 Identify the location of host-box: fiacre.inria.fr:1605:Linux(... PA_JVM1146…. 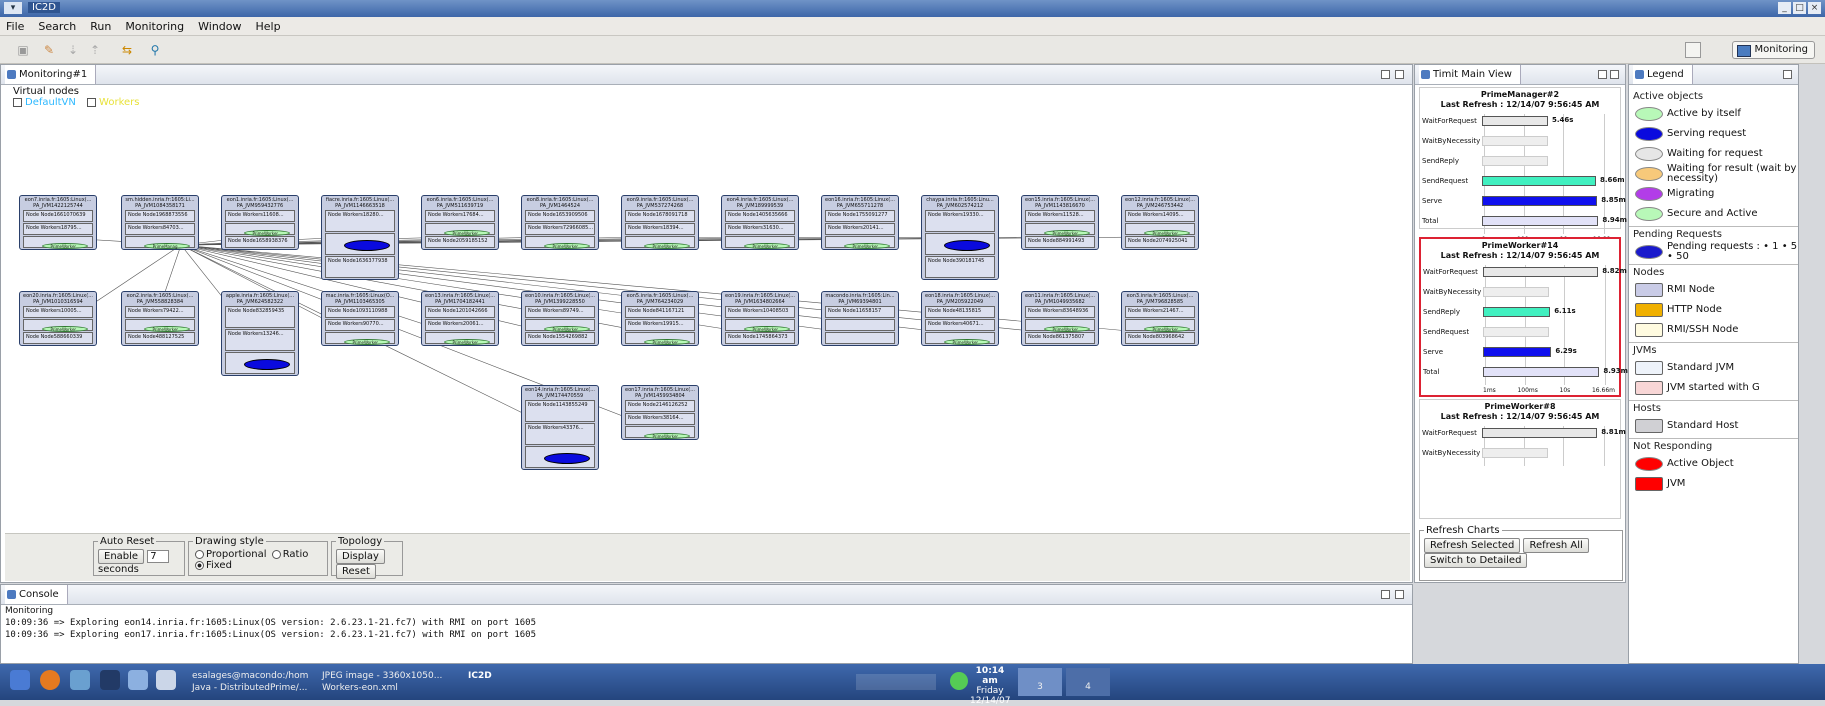
(360, 237).